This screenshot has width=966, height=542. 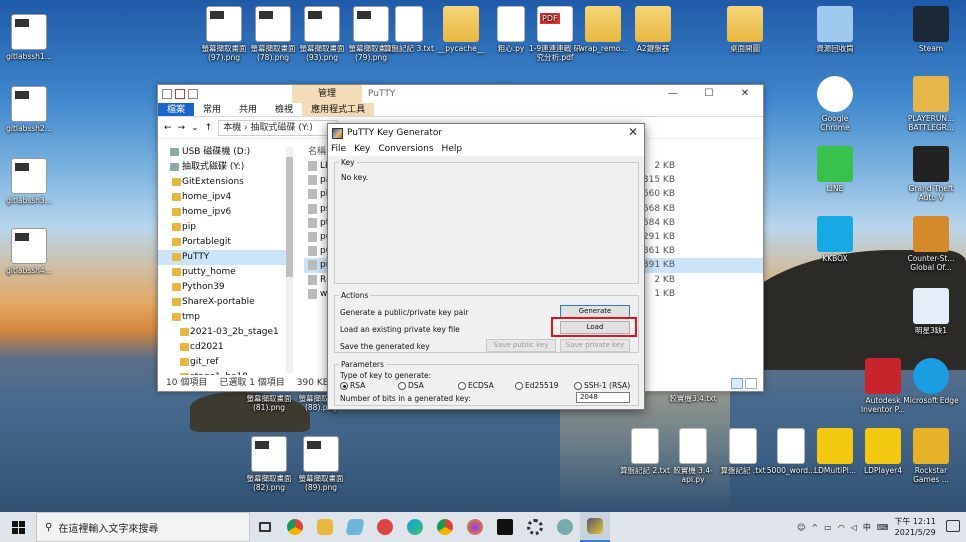 What do you see at coordinates (182, 128) in the screenshot?
I see `forward-arrow-icon: →` at bounding box center [182, 128].